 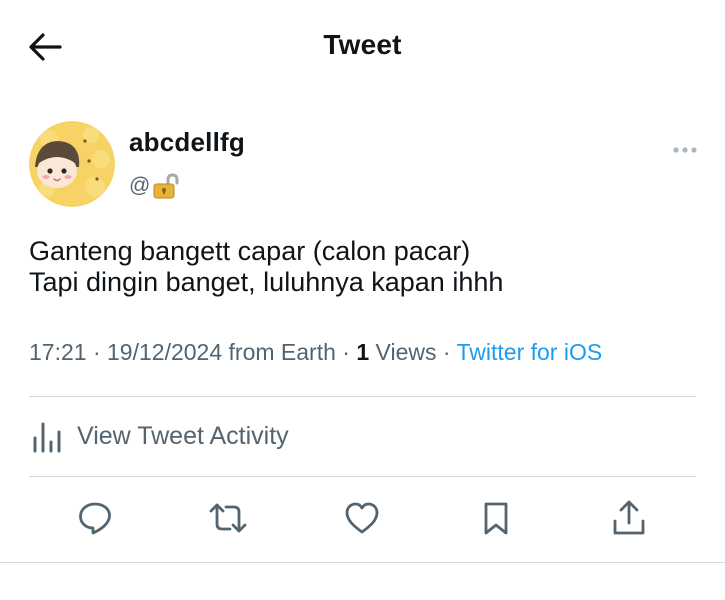 What do you see at coordinates (266, 282) in the screenshot?
I see `tweet-line: Tapi dingin banget, luluhnya kapan ihhh` at bounding box center [266, 282].